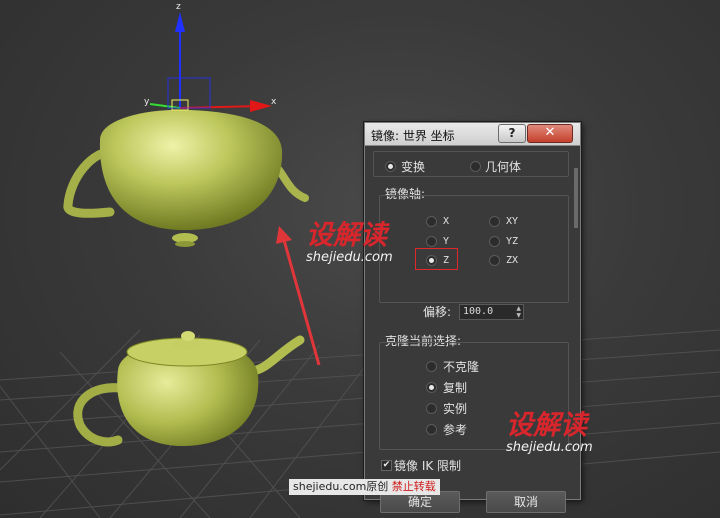 The height and width of the screenshot is (518, 720). Describe the element at coordinates (503, 167) in the screenshot. I see `geometry-label: 几何体` at that location.